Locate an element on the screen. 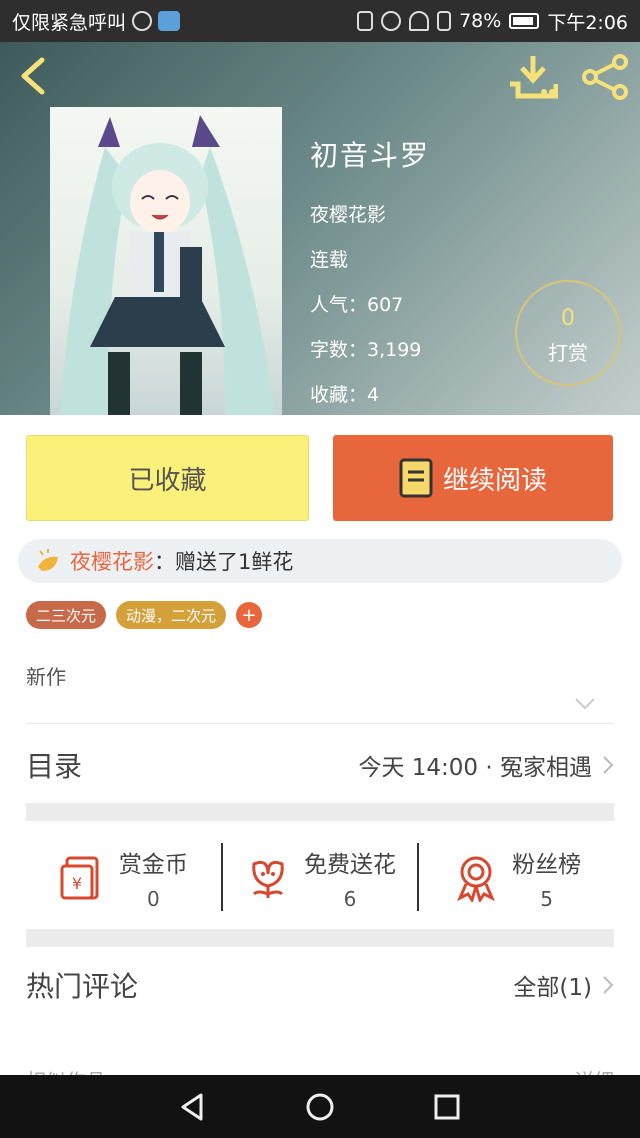 This screenshot has height=1138, width=640. nav-recents-icon is located at coordinates (447, 1107).